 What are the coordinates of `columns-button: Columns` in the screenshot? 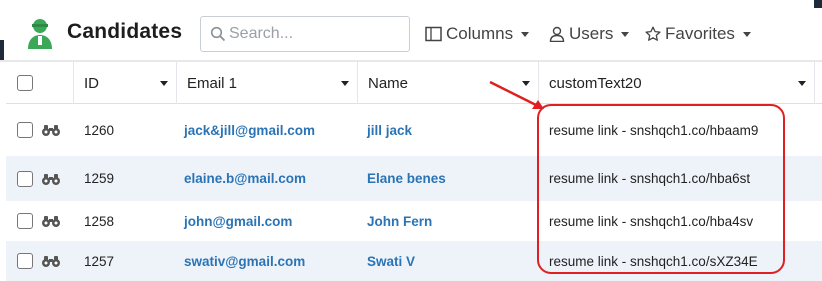 It's located at (477, 34).